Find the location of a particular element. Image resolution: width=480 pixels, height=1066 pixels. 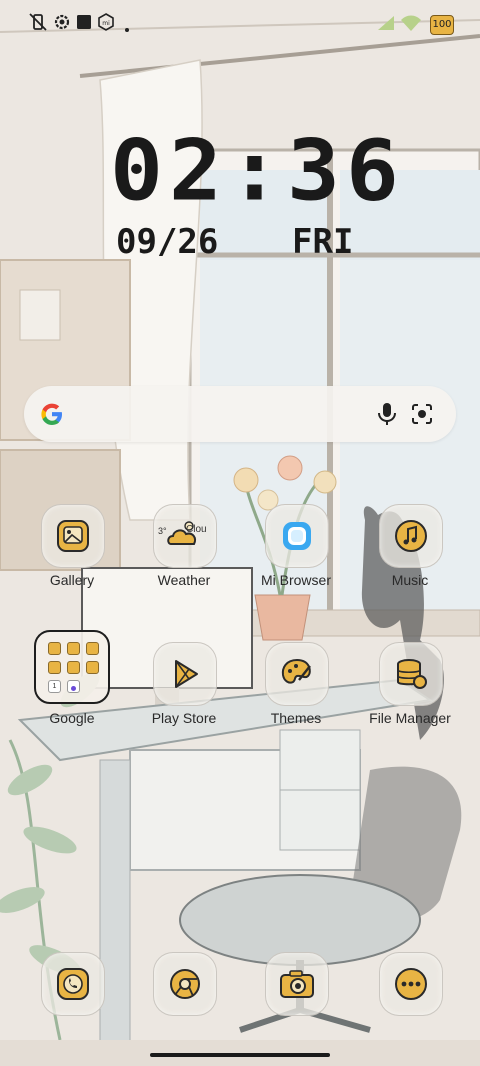

google-g-icon is located at coordinates (52, 416).